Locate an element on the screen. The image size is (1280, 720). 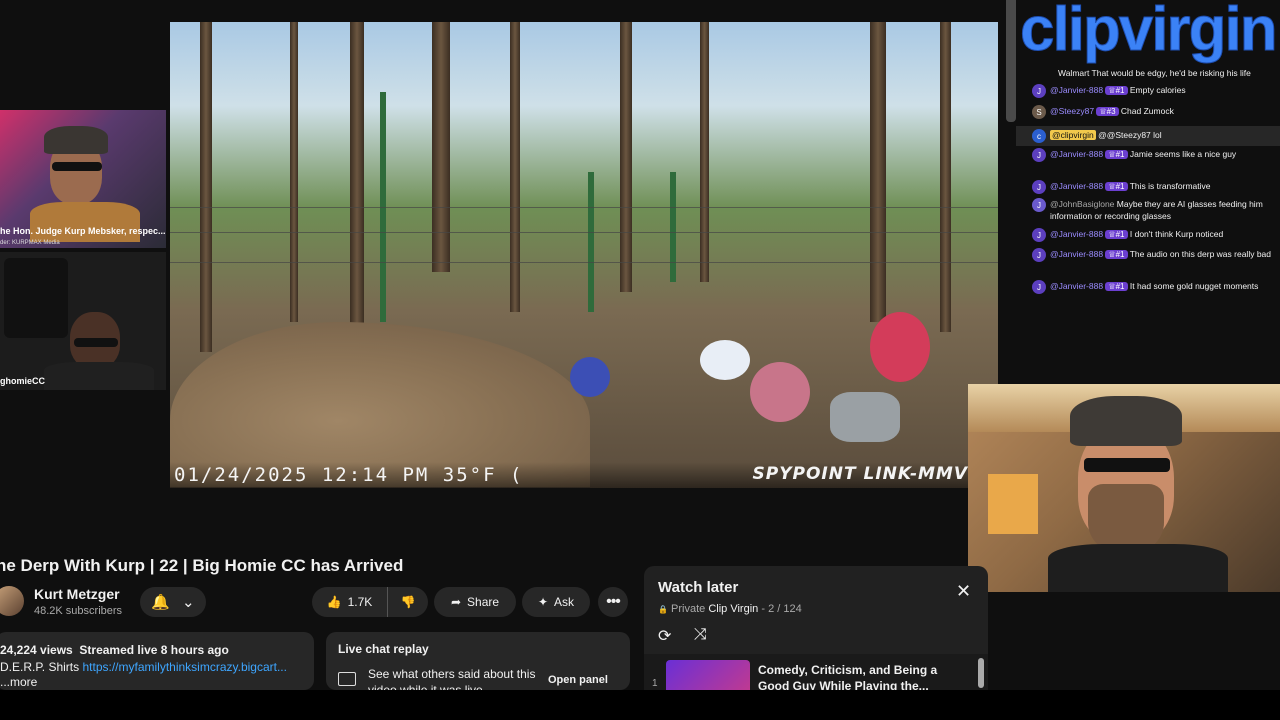
channel-avatar is located at coordinates (12, 601).